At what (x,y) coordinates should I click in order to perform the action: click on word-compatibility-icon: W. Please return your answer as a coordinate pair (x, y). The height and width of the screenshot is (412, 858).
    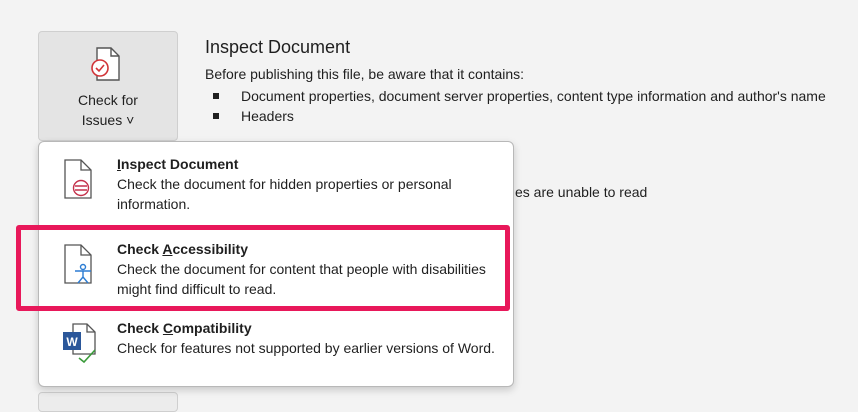
    Looking at the image, I should click on (79, 343).